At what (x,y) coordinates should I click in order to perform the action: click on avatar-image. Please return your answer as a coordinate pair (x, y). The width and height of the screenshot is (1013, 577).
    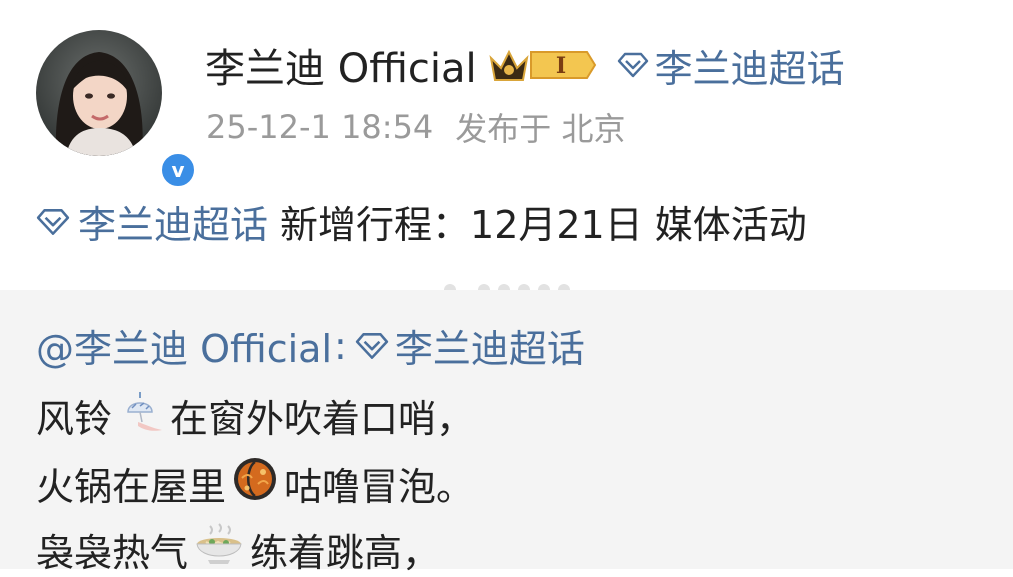
    Looking at the image, I should click on (99, 93).